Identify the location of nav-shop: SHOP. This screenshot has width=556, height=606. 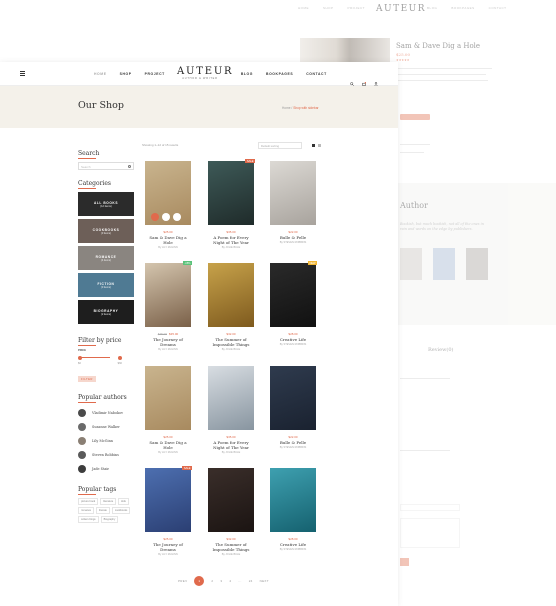
(126, 74).